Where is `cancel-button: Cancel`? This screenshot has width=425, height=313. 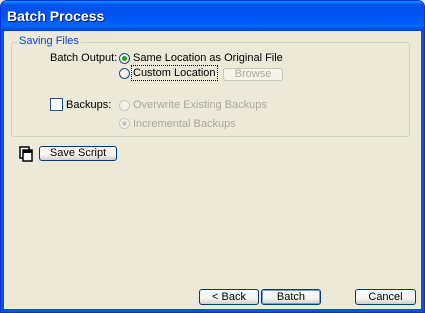 cancel-button: Cancel is located at coordinates (385, 297).